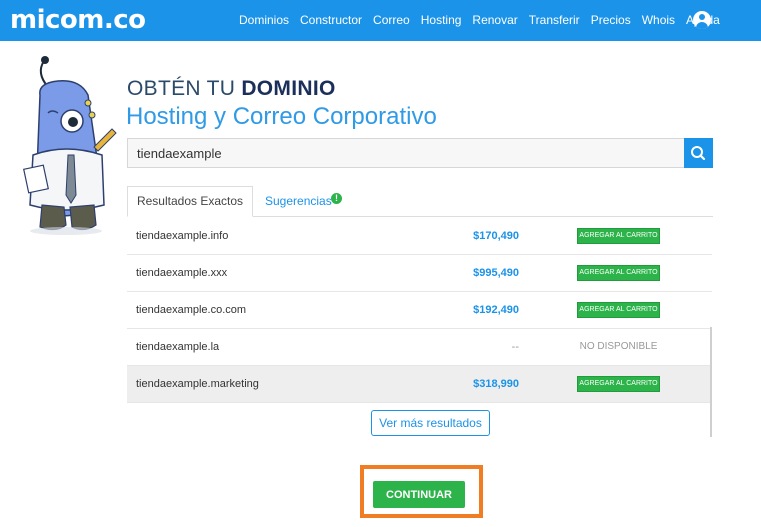 This screenshot has width=761, height=527. Describe the element at coordinates (554, 20) in the screenshot. I see `nav-item-transferir: Transferir` at that location.